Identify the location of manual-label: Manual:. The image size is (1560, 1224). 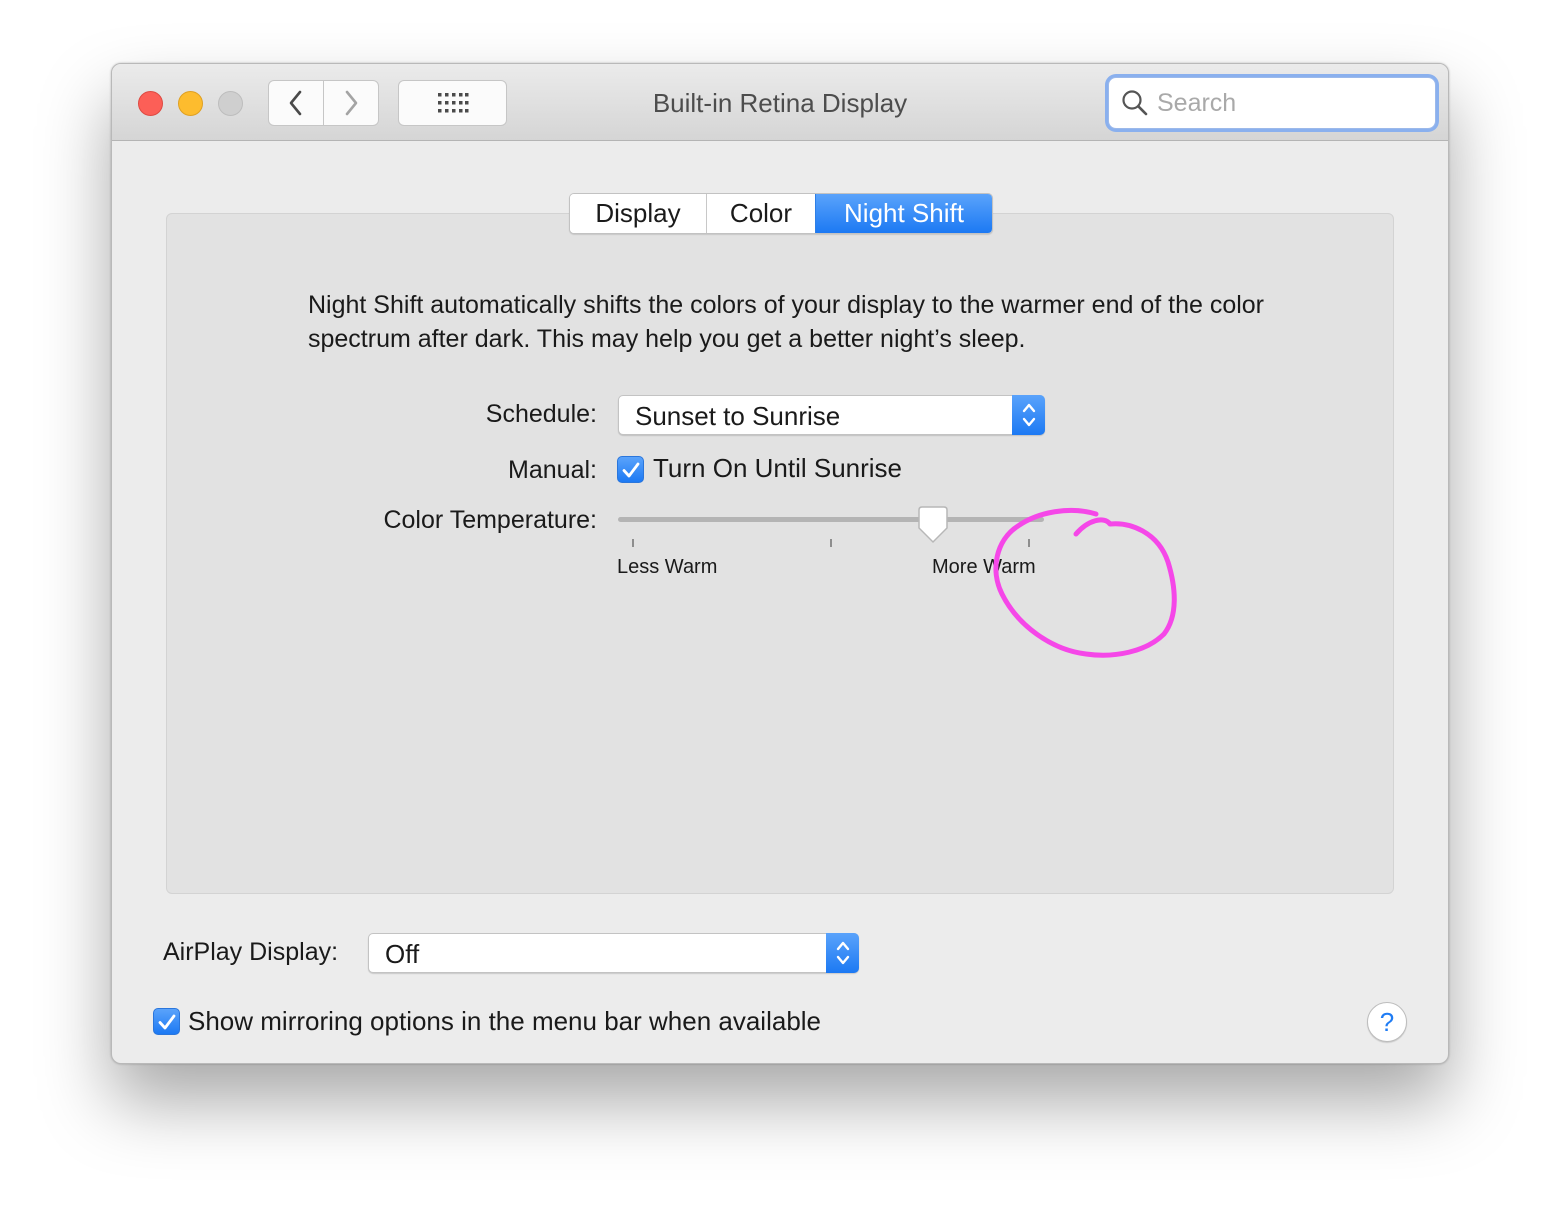
(552, 470).